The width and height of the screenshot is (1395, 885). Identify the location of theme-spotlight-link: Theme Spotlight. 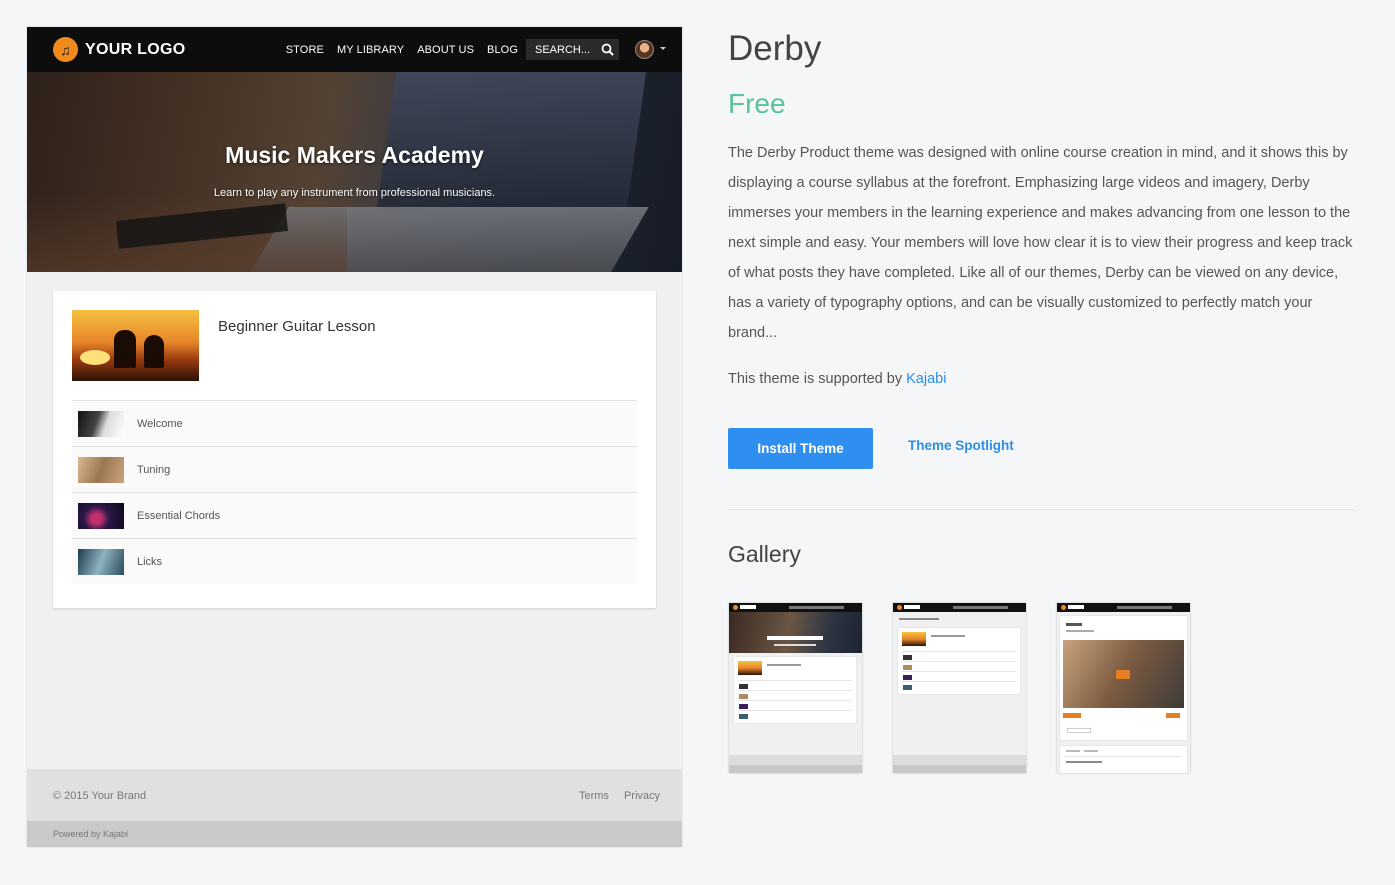
(961, 445).